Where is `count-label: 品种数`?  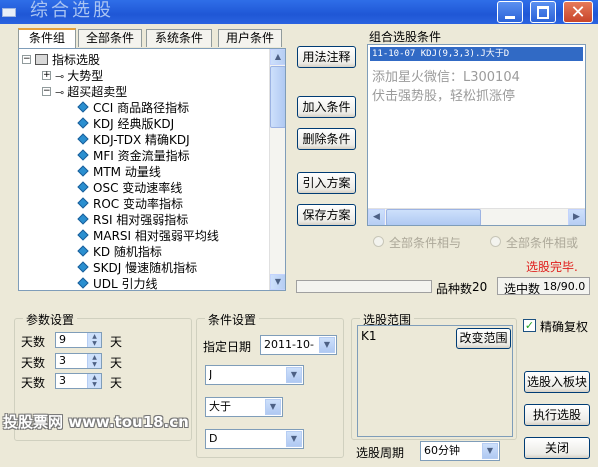
count-label: 品种数 is located at coordinates (454, 289).